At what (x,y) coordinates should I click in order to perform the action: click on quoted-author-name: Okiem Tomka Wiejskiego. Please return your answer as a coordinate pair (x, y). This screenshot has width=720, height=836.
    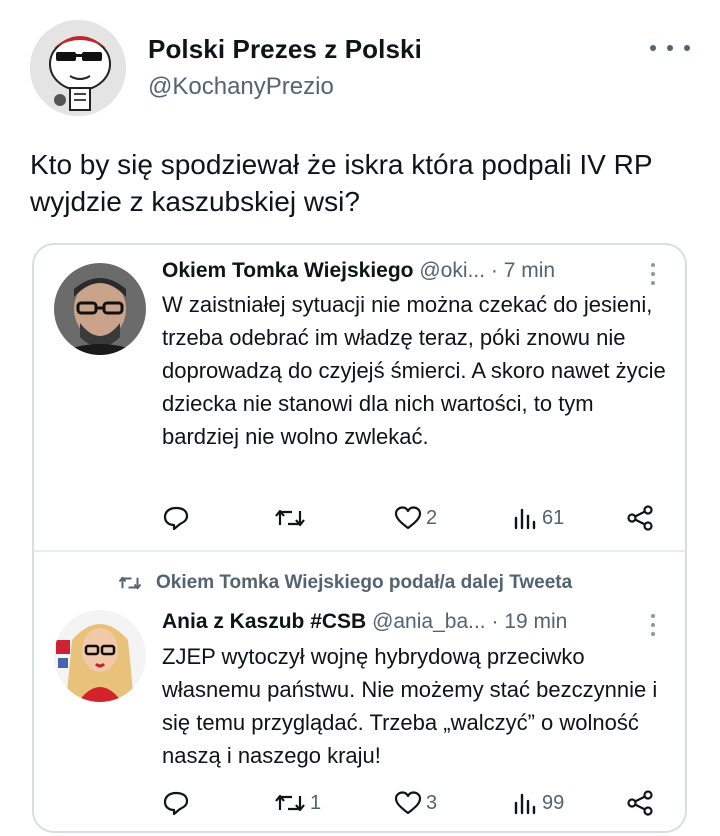
    Looking at the image, I should click on (288, 270).